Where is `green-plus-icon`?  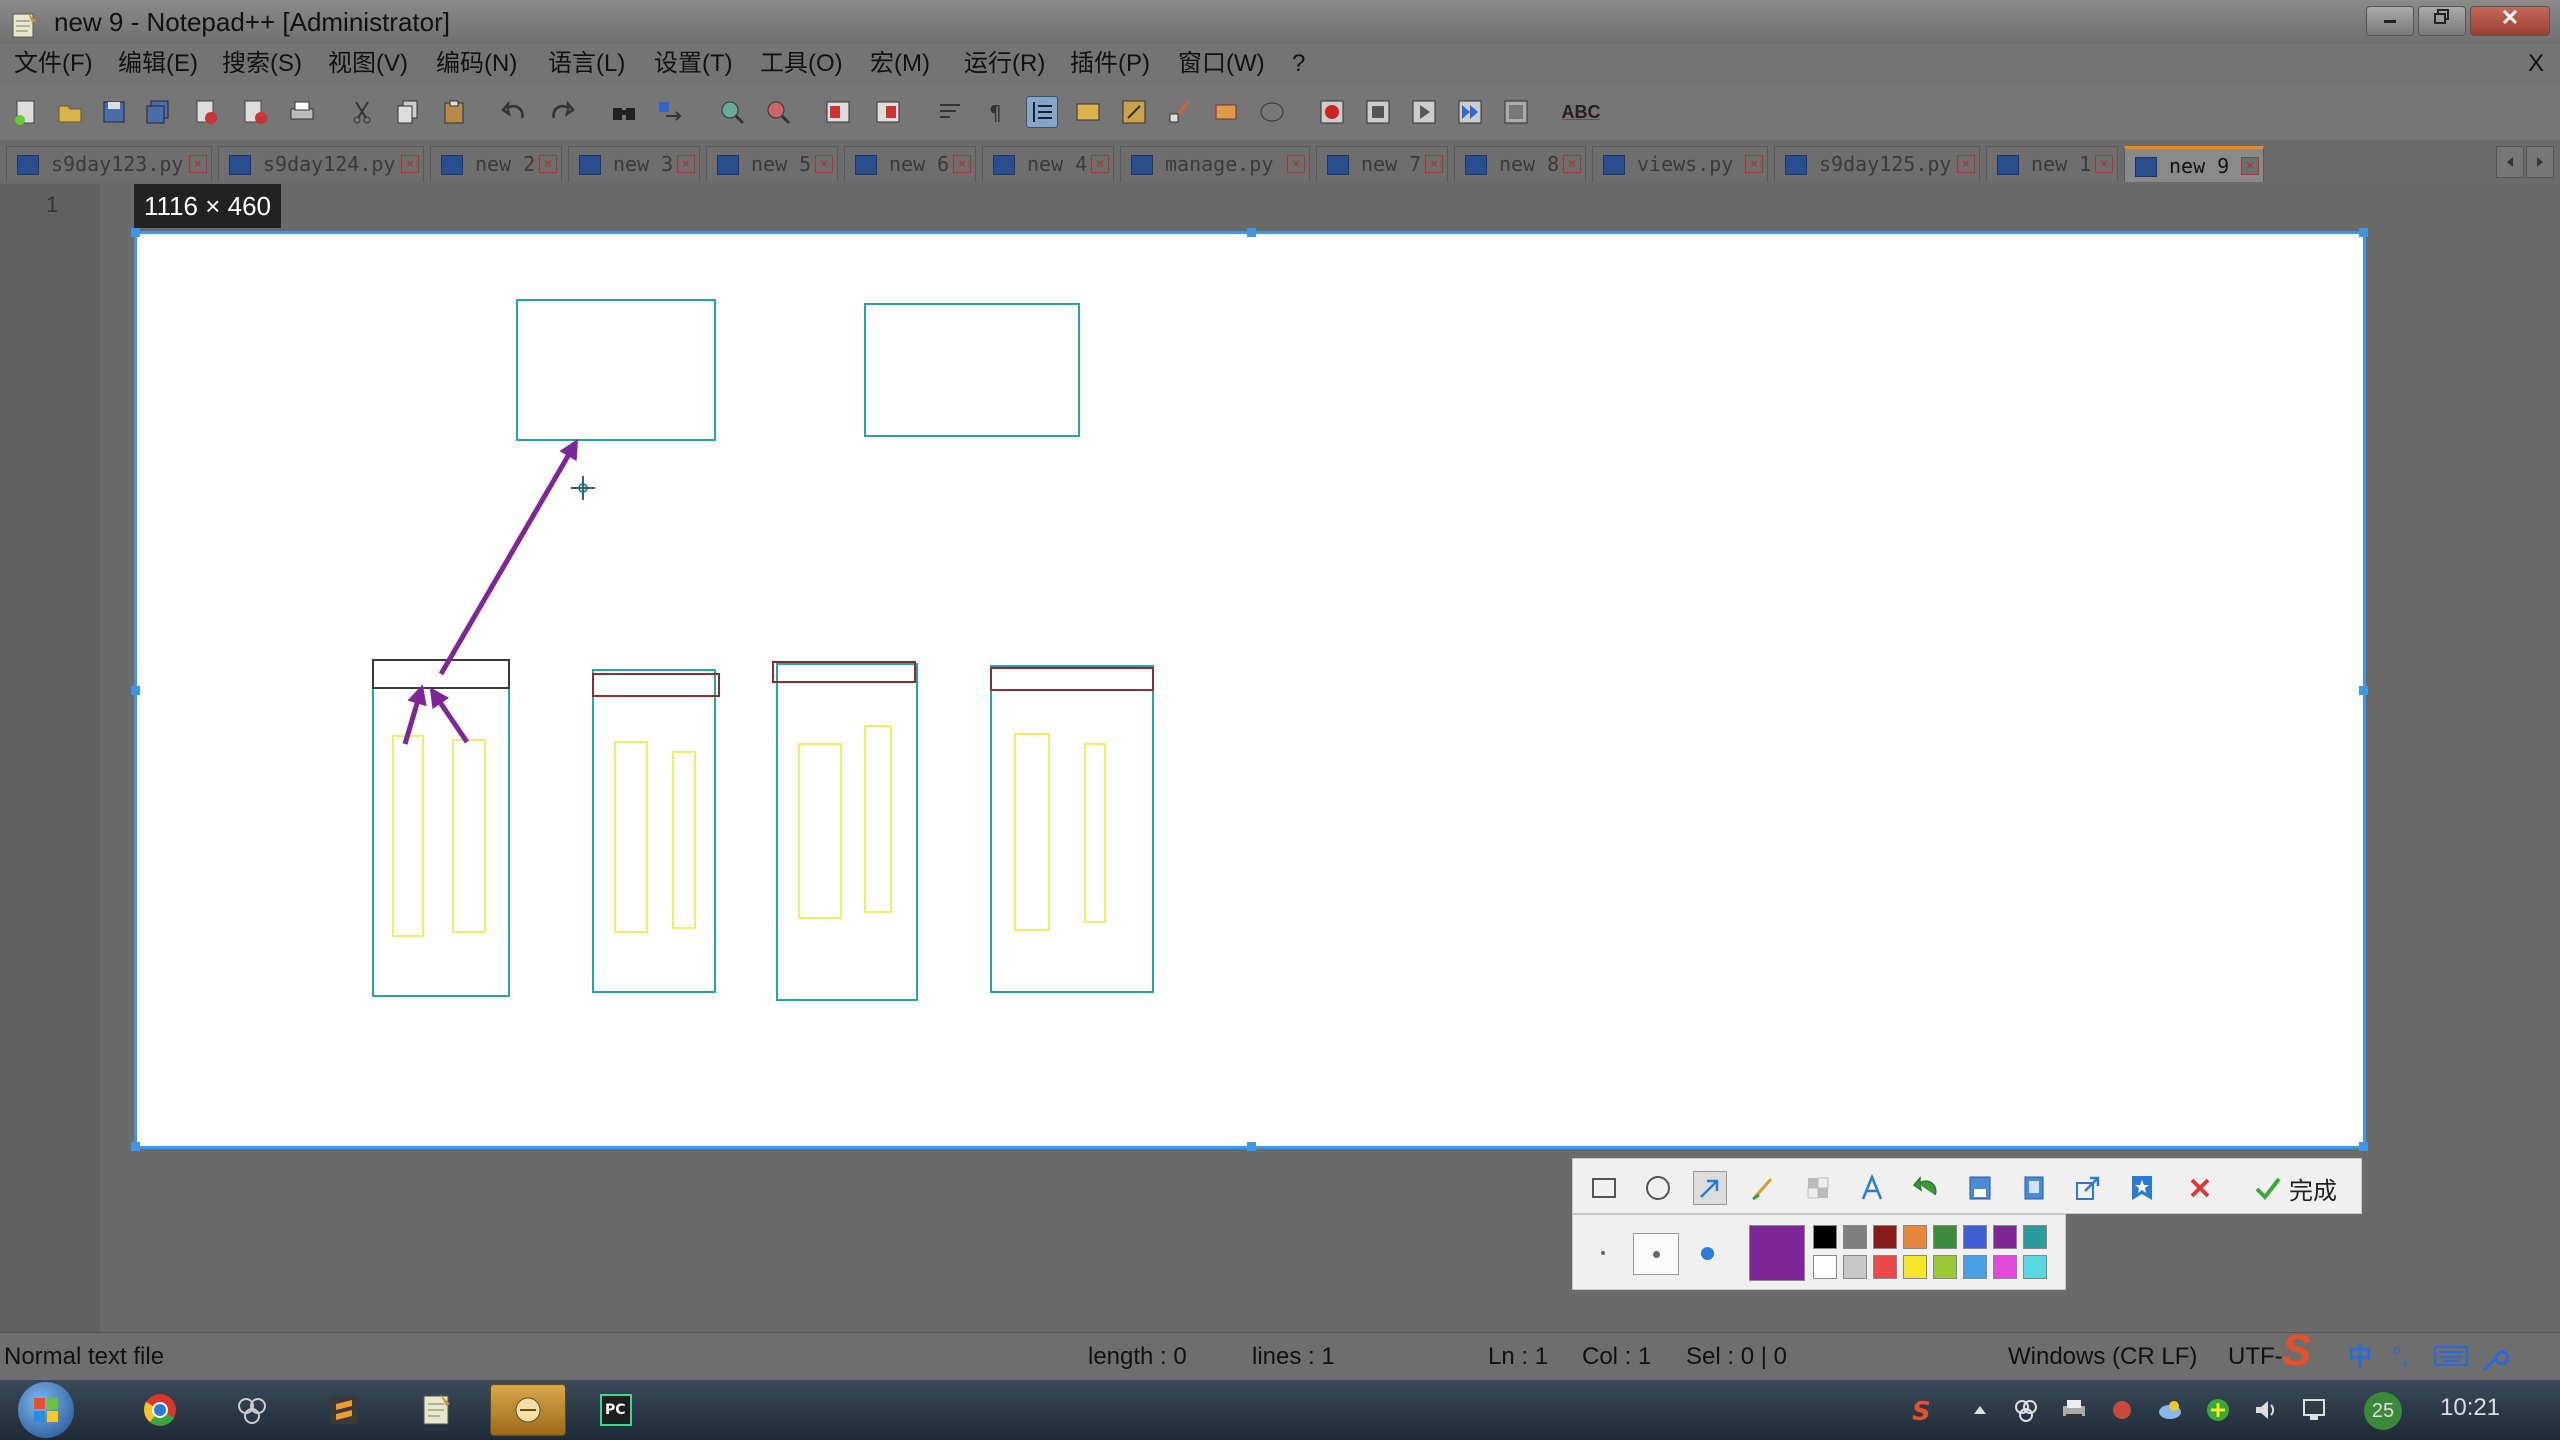 green-plus-icon is located at coordinates (2218, 1410).